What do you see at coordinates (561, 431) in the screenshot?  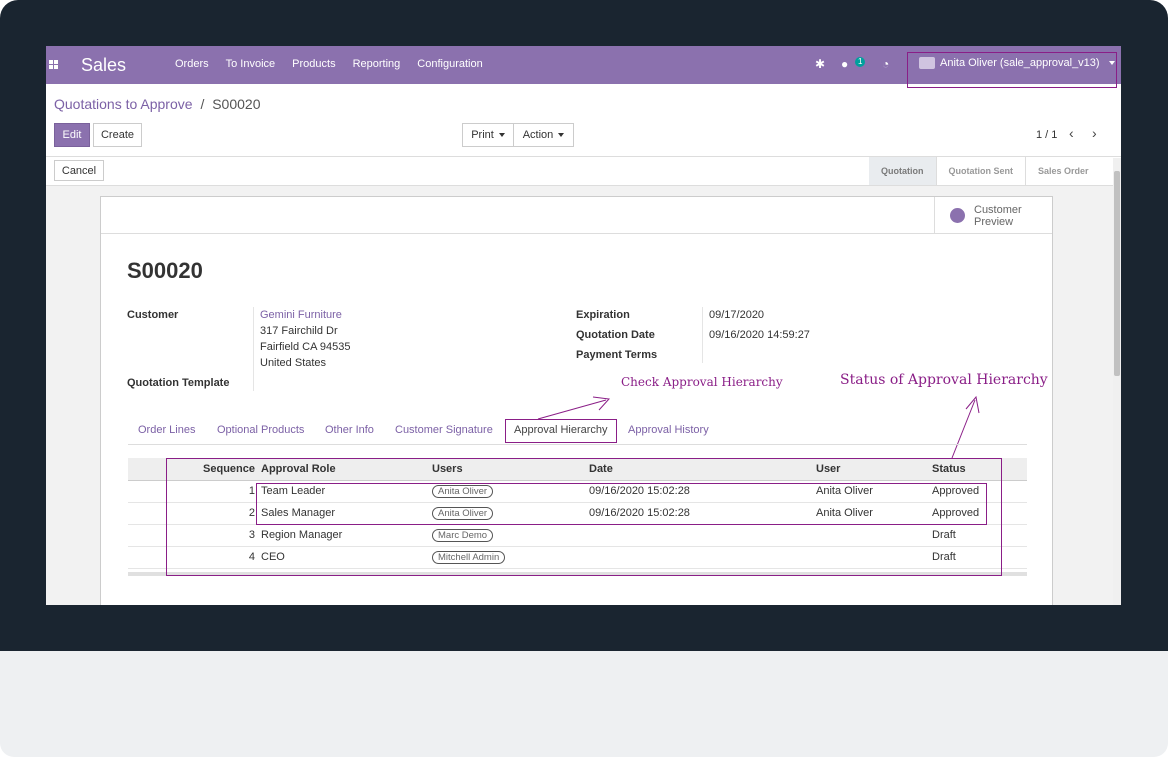 I see `active-tab-highlight` at bounding box center [561, 431].